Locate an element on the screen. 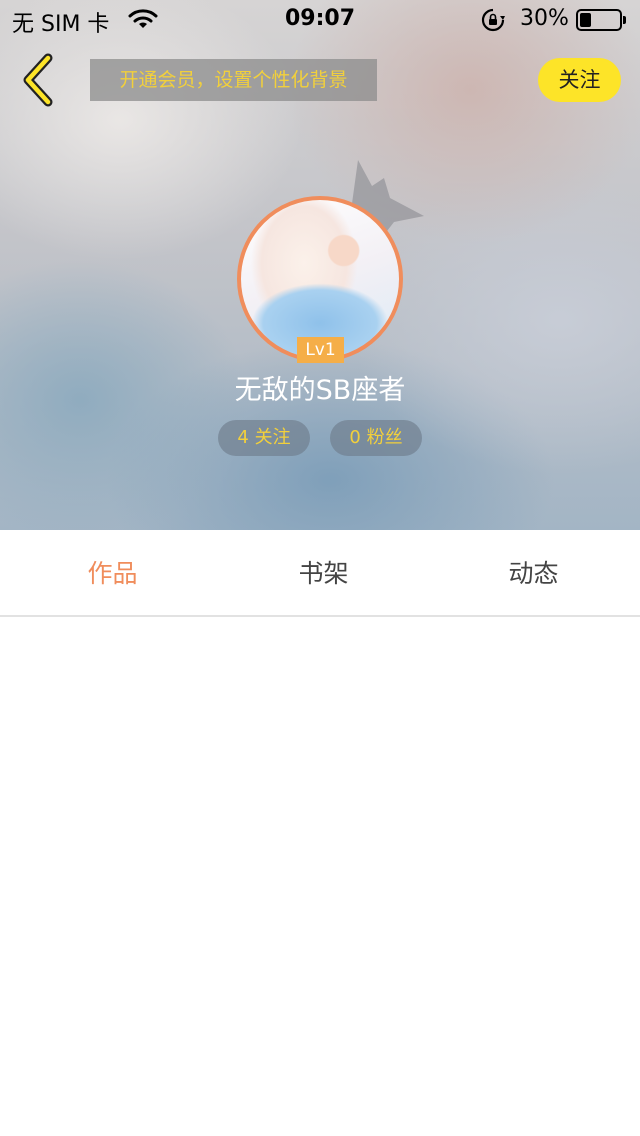  fans-count-button: 0 粉丝 is located at coordinates (376, 438).